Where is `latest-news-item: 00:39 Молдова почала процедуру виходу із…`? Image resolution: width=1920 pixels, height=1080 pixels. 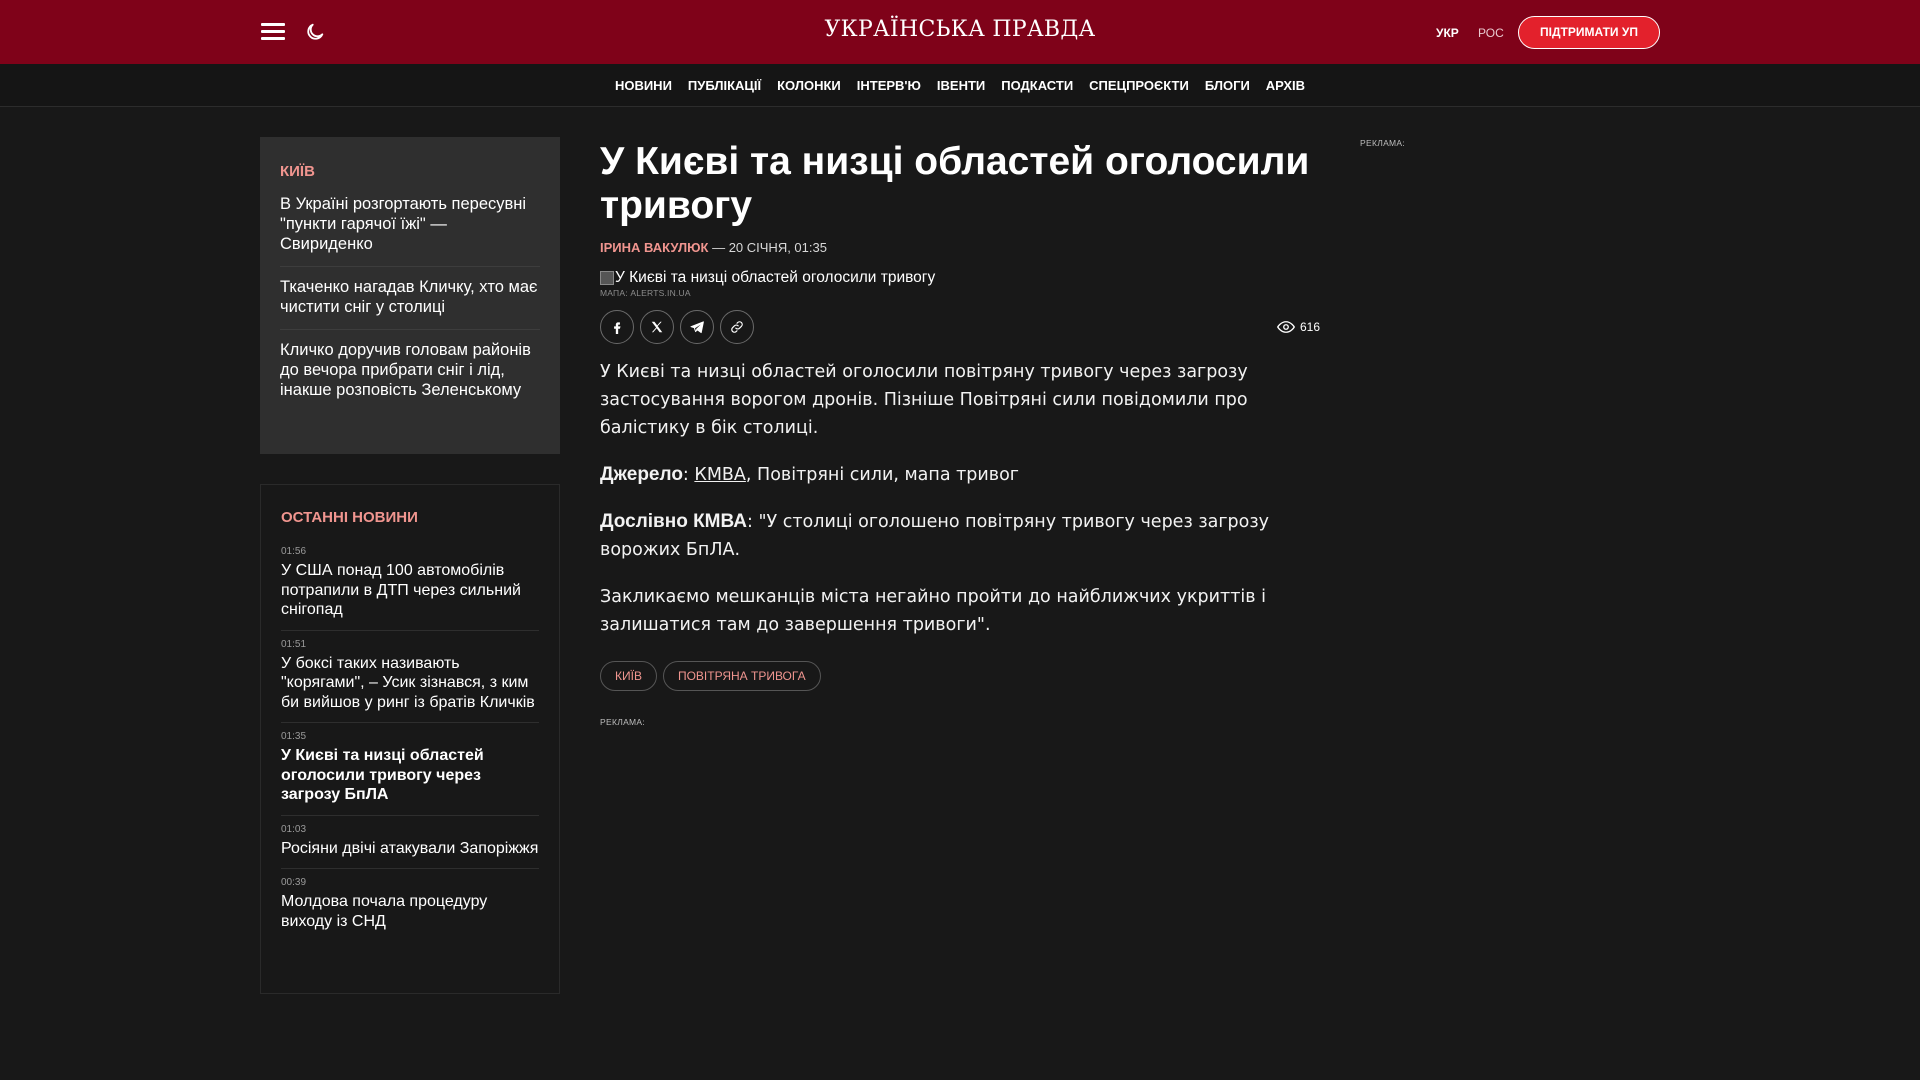 latest-news-item: 00:39 Молдова почала процедуру виходу із… is located at coordinates (410, 905).